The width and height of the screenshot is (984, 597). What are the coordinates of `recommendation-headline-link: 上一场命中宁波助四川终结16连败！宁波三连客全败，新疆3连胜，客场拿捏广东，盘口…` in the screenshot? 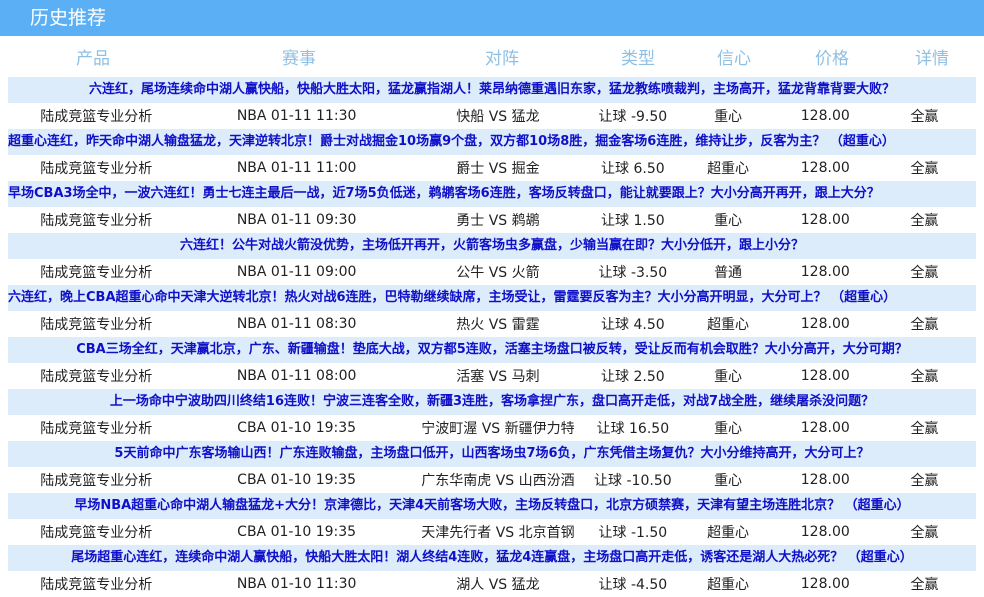 It's located at (492, 402).